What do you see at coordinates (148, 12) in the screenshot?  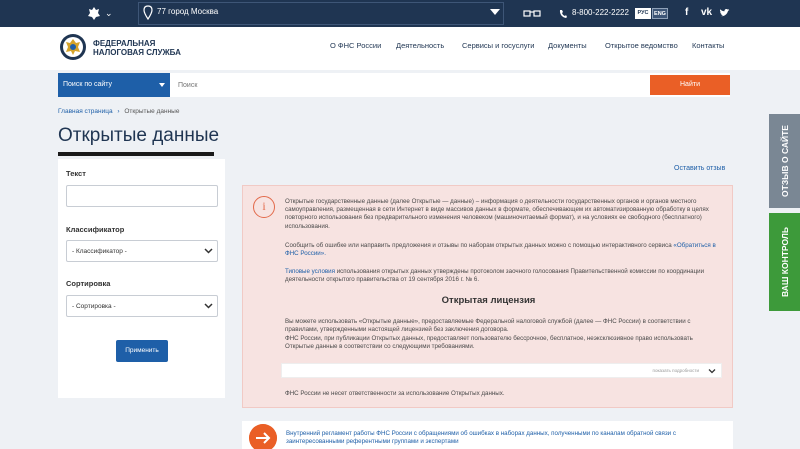 I see `location-pin-icon` at bounding box center [148, 12].